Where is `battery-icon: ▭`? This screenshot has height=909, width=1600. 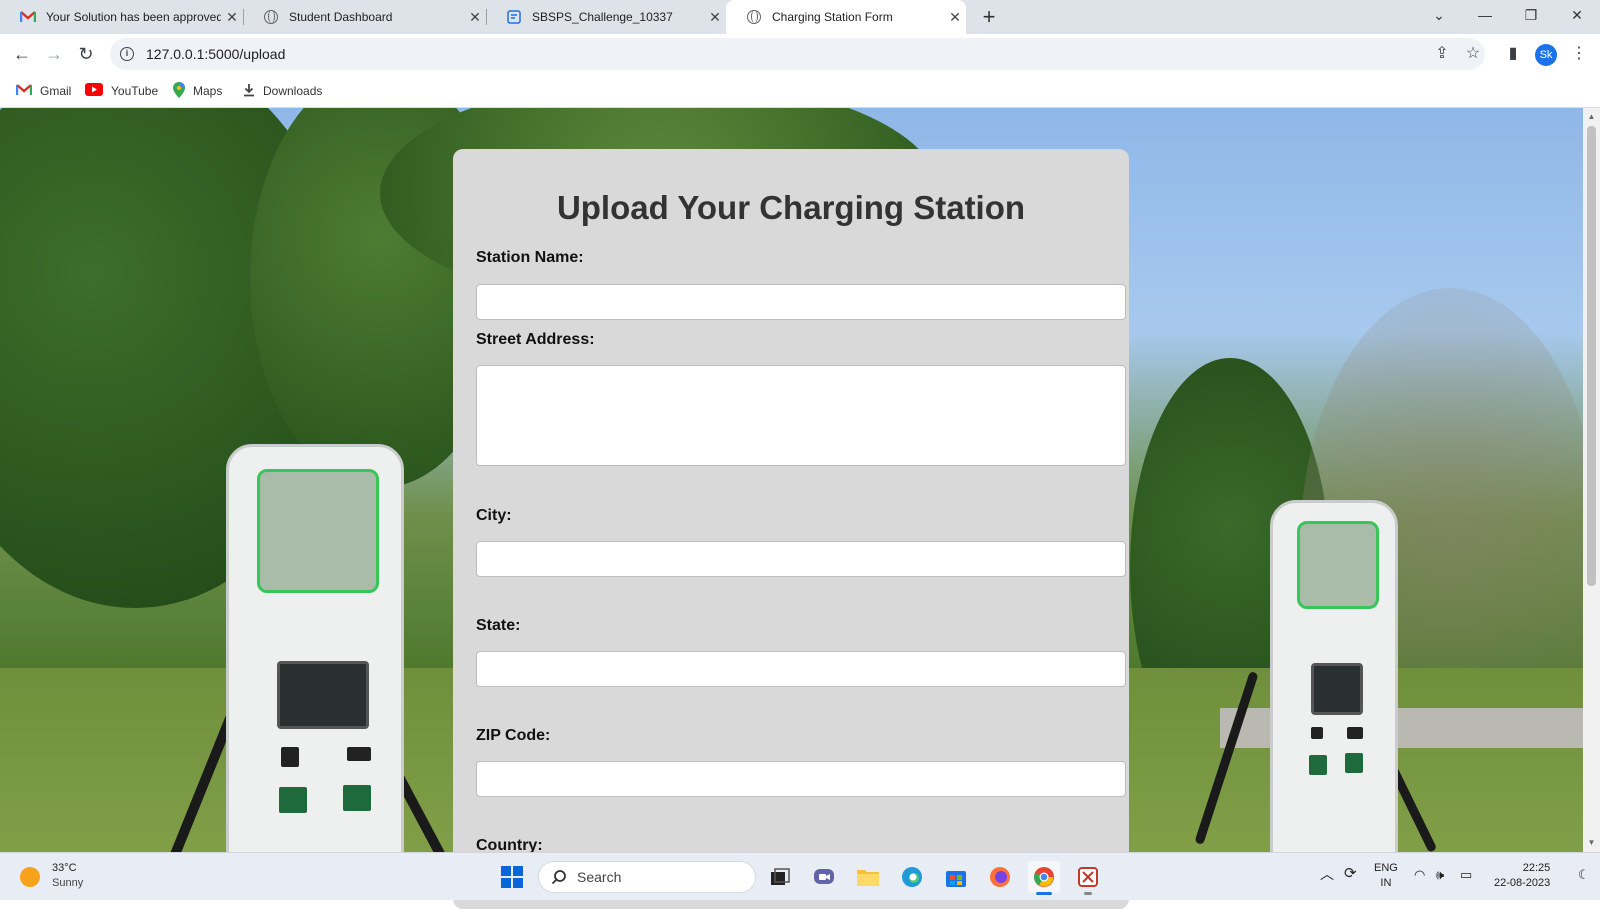 battery-icon: ▭ is located at coordinates (1466, 874).